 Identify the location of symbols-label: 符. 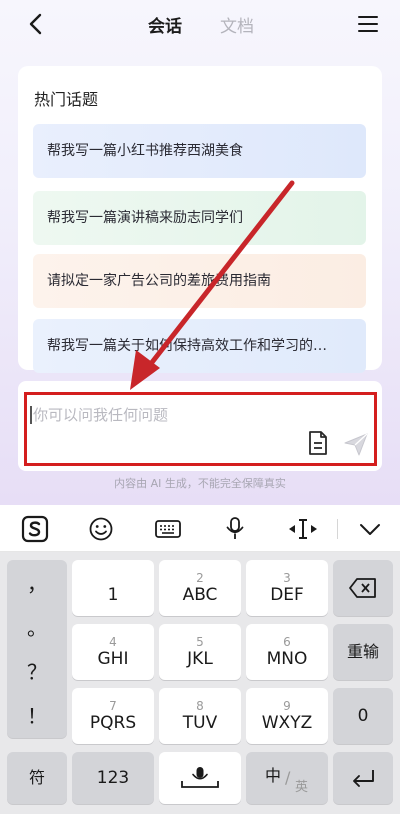
(36, 777).